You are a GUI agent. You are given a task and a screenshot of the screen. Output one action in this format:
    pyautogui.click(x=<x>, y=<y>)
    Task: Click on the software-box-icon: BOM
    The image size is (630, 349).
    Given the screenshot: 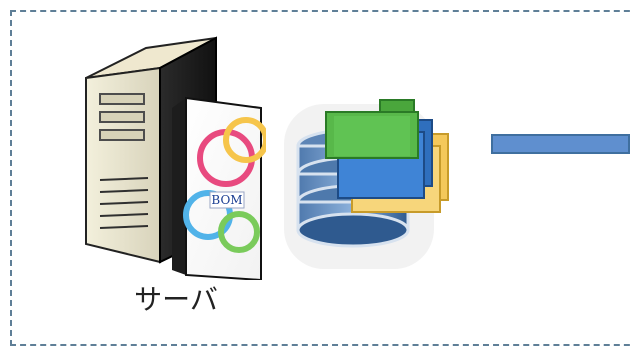 What is the action you would take?
    pyautogui.click(x=219, y=188)
    